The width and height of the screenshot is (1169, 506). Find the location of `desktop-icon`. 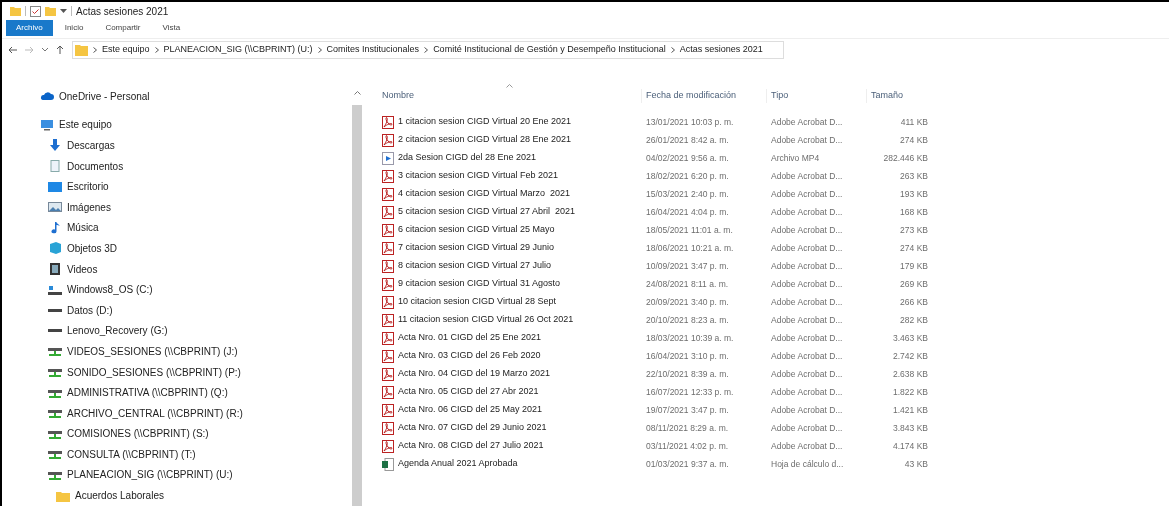

desktop-icon is located at coordinates (55, 186).